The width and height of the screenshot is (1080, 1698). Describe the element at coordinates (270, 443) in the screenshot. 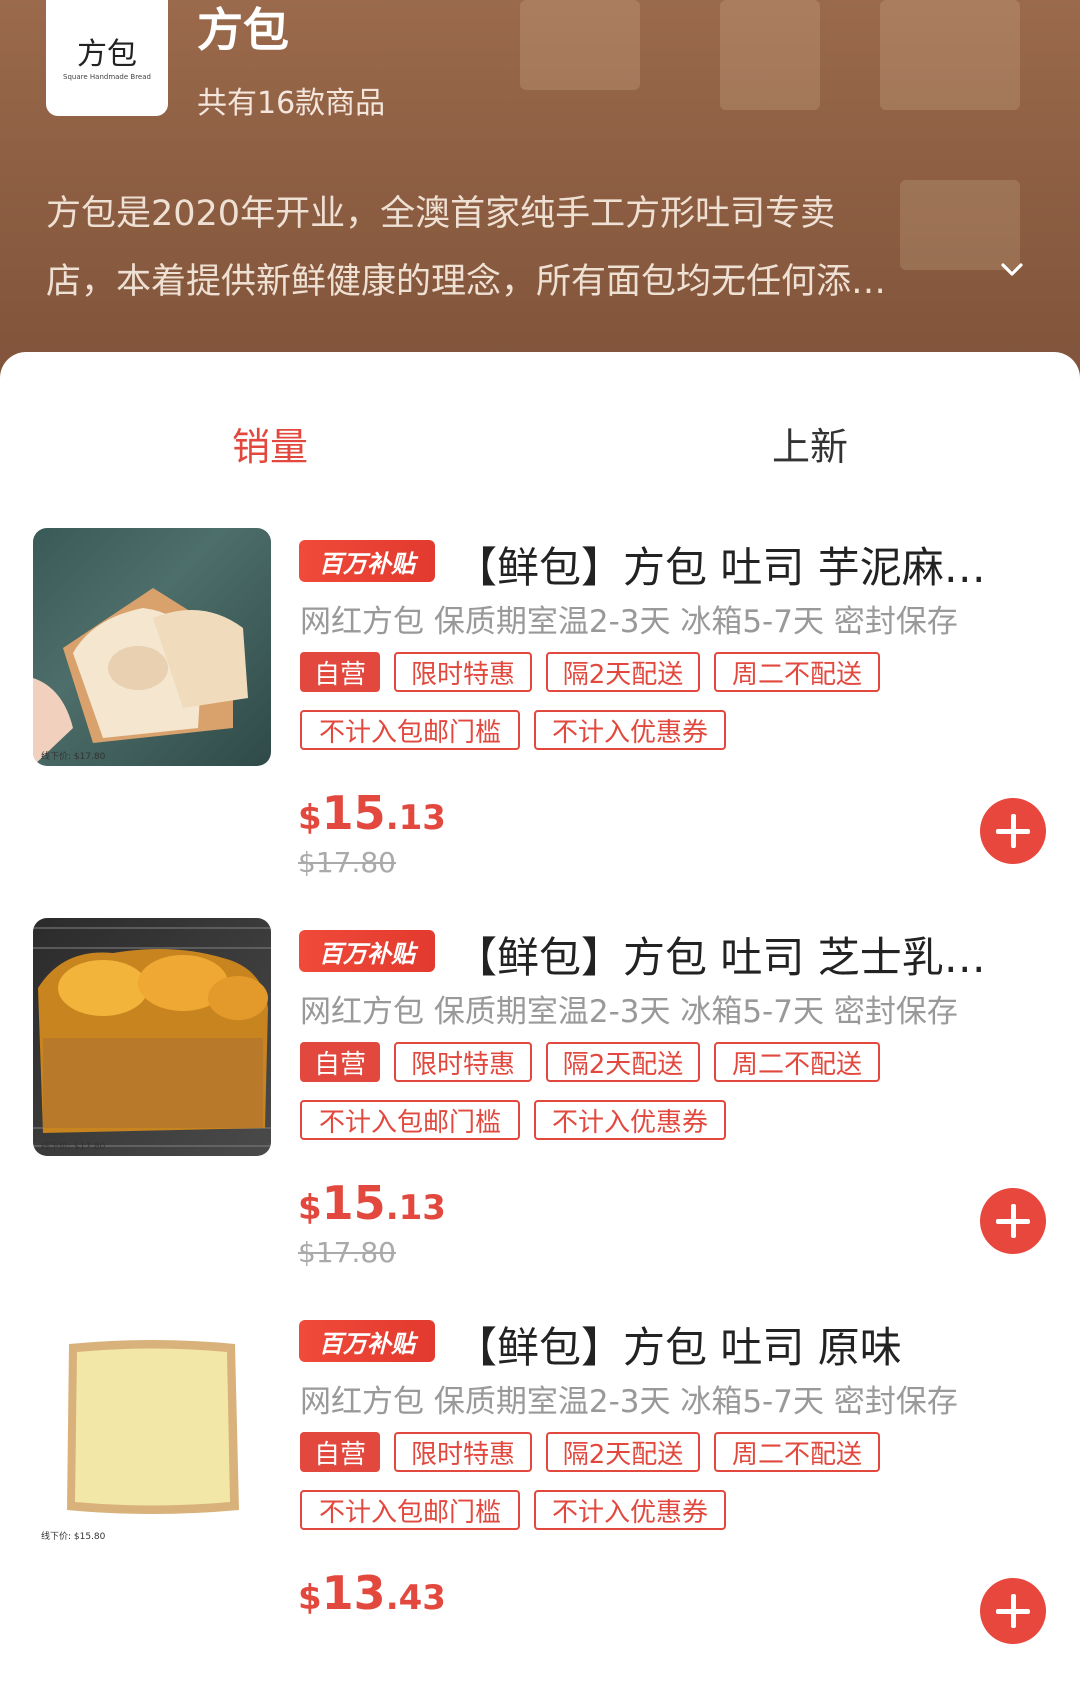

I see `tab-sales: 销量` at that location.